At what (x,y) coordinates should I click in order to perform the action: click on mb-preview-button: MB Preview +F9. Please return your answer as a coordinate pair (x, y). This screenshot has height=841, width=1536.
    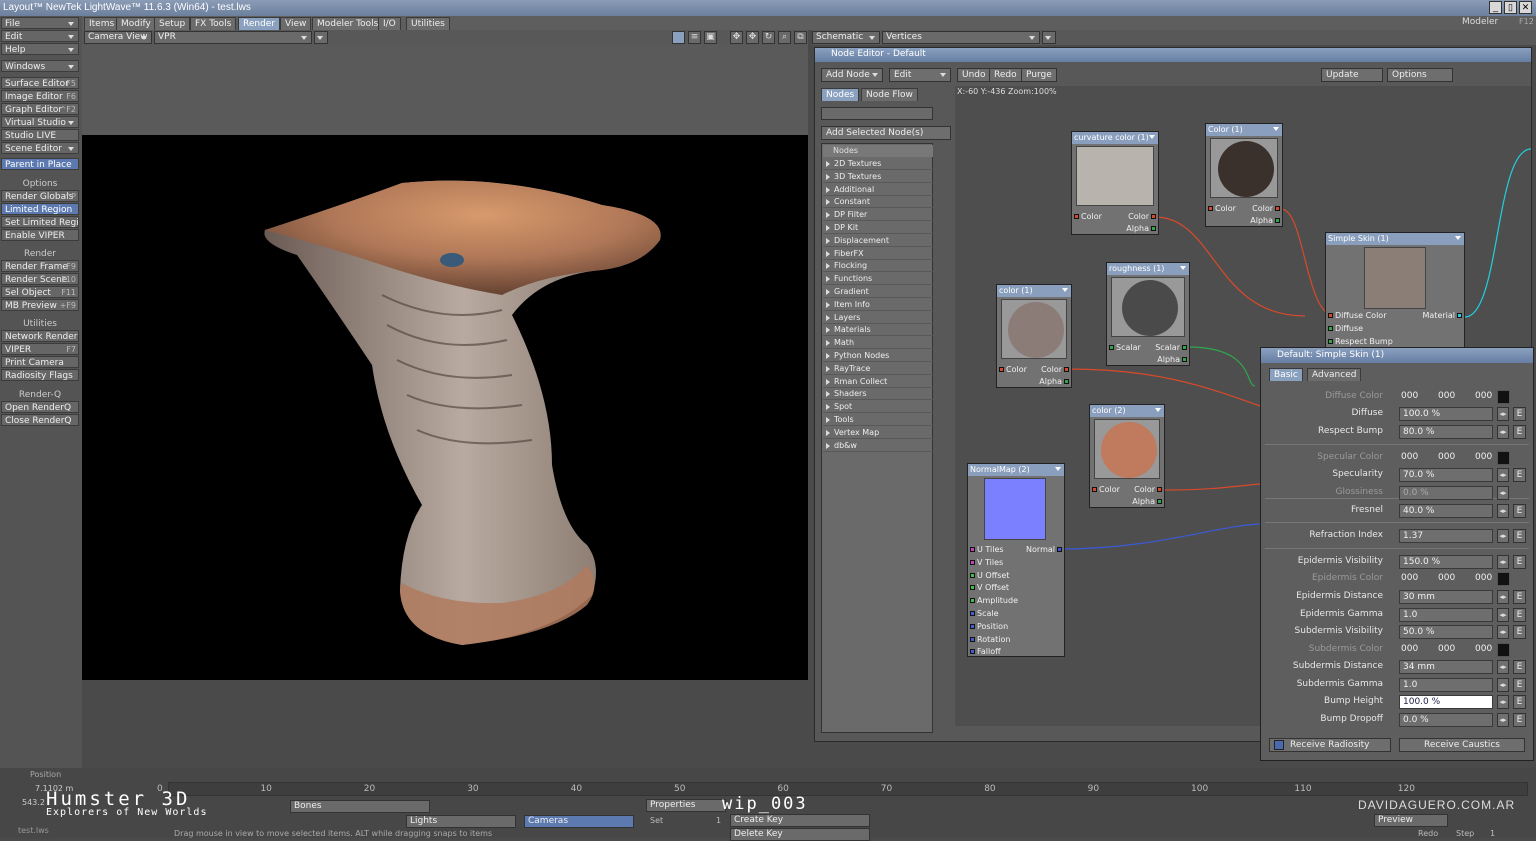
    Looking at the image, I should click on (40, 305).